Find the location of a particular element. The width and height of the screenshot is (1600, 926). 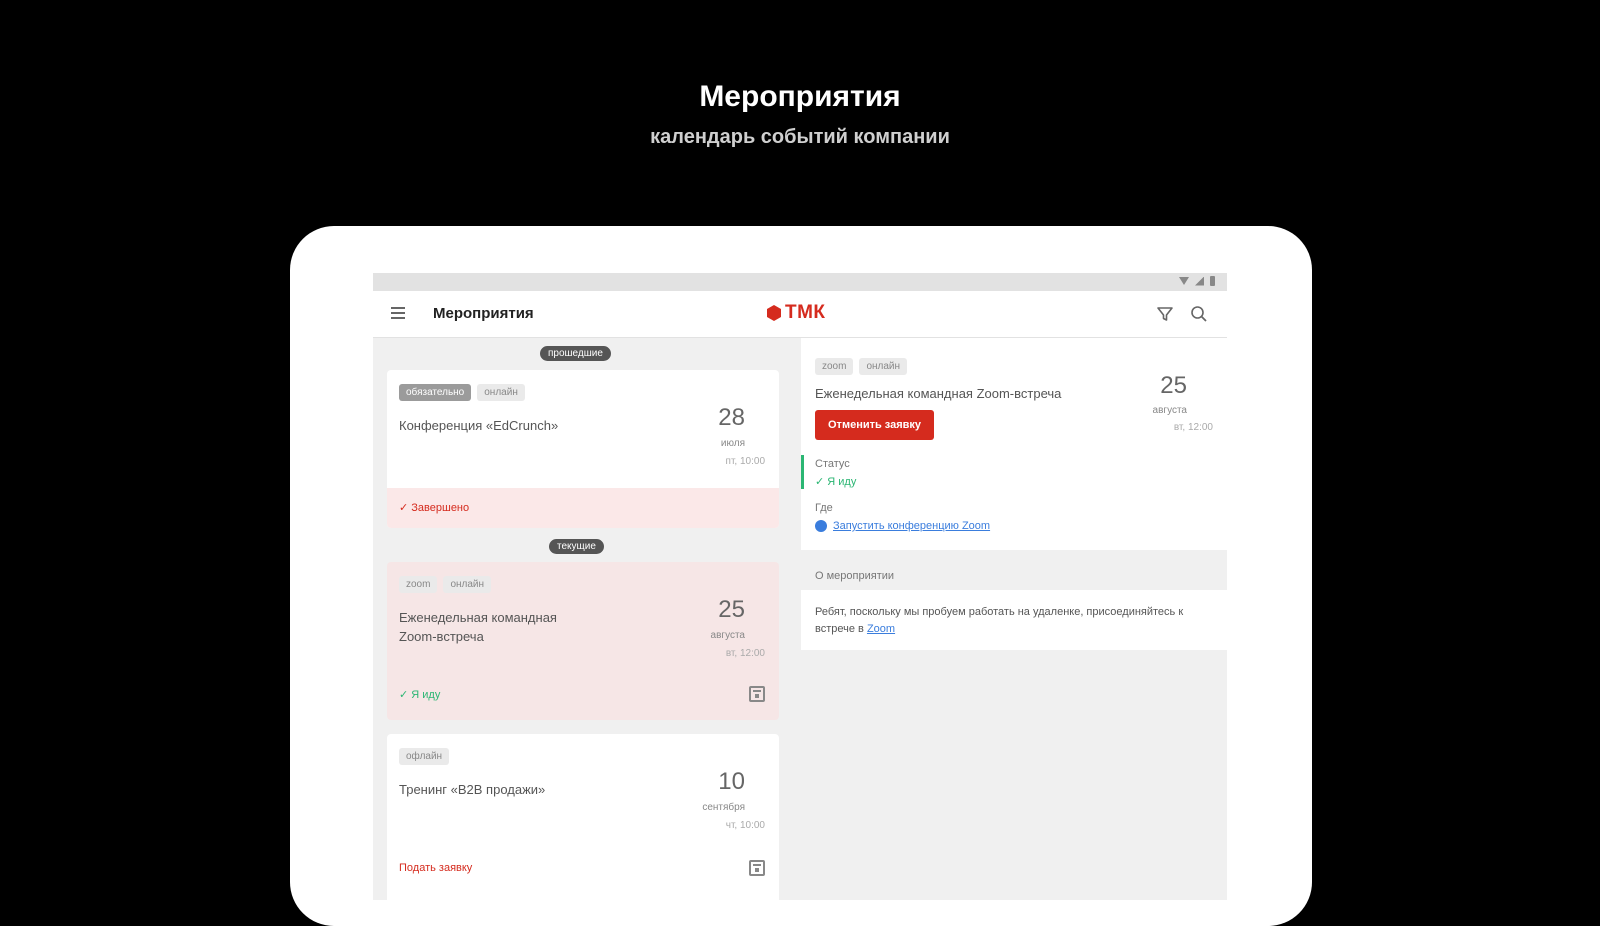

detail-time: вт, 12:00 is located at coordinates (1193, 427).